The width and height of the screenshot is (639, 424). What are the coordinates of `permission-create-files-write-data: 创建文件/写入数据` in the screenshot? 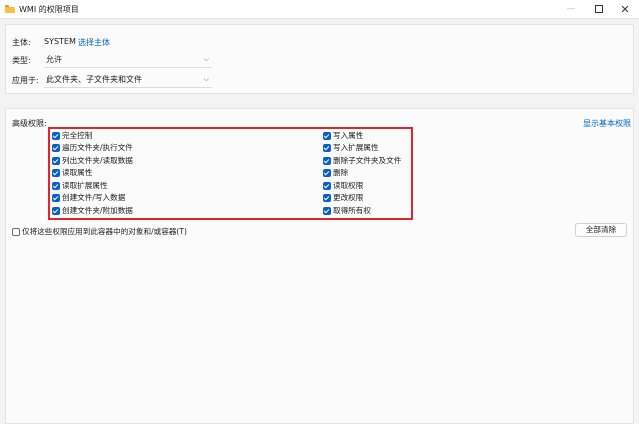 It's located at (88, 198).